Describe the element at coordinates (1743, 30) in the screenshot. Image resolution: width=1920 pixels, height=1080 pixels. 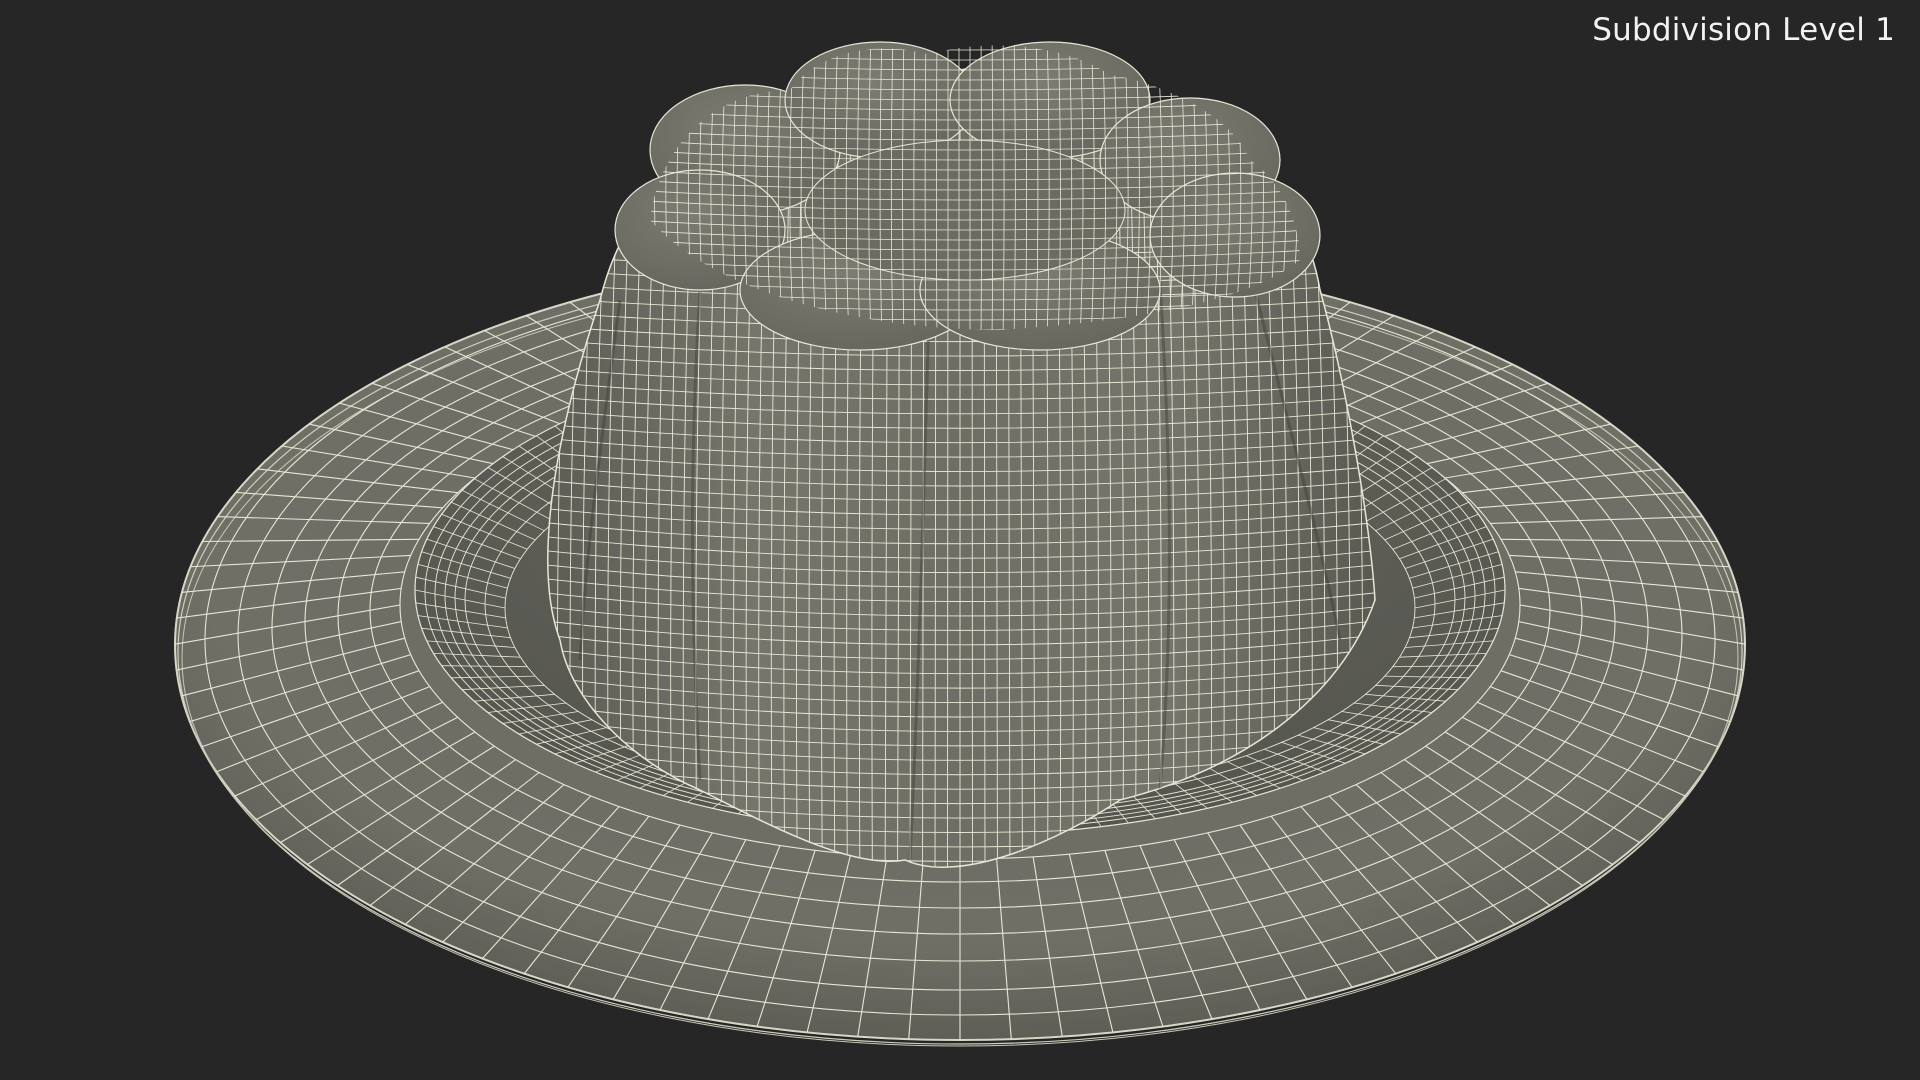
I see `subdivision-level-label: Subdivision Level 1` at that location.